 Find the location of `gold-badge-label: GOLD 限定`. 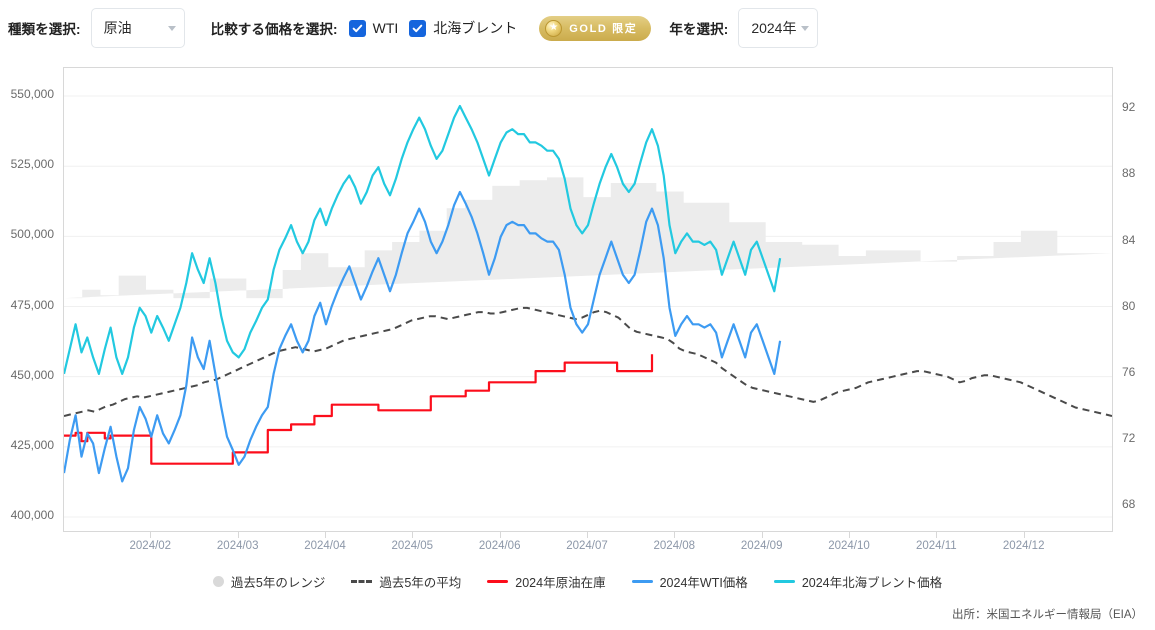

gold-badge-label: GOLD 限定 is located at coordinates (603, 29).